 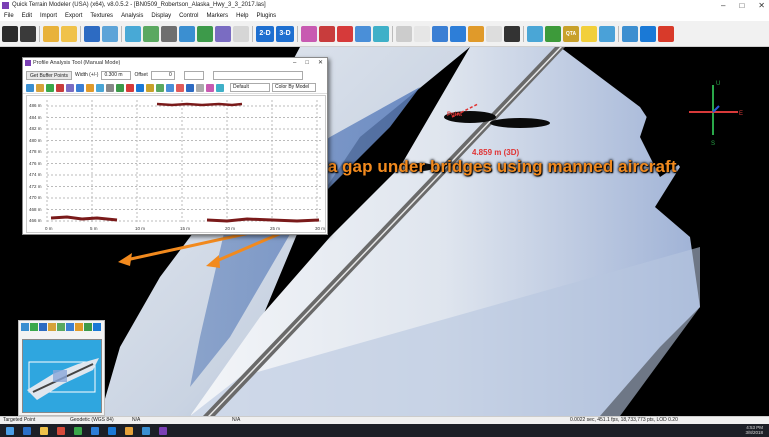 What do you see at coordinates (28, 33) in the screenshot?
I see `camera-icon` at bounding box center [28, 33].